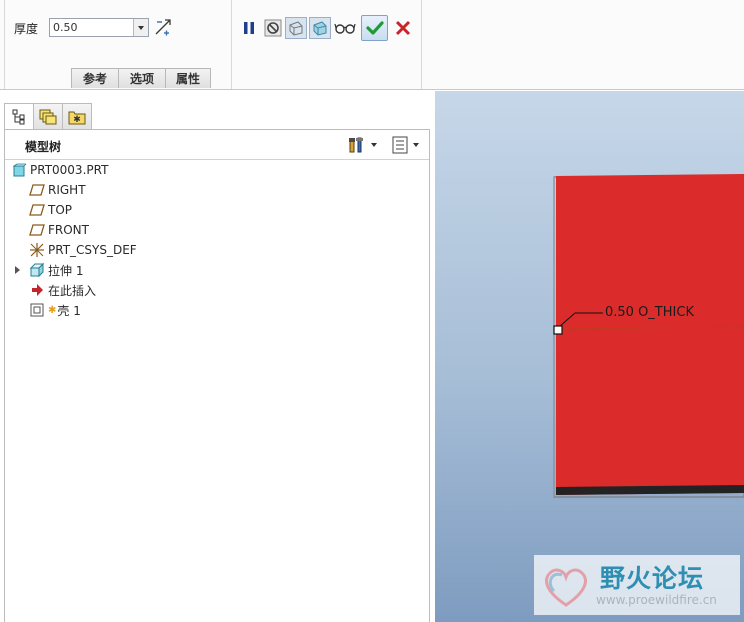 Image resolution: width=744 pixels, height=622 pixels. Describe the element at coordinates (92, 27) in the screenshot. I see `thickness-input` at that location.